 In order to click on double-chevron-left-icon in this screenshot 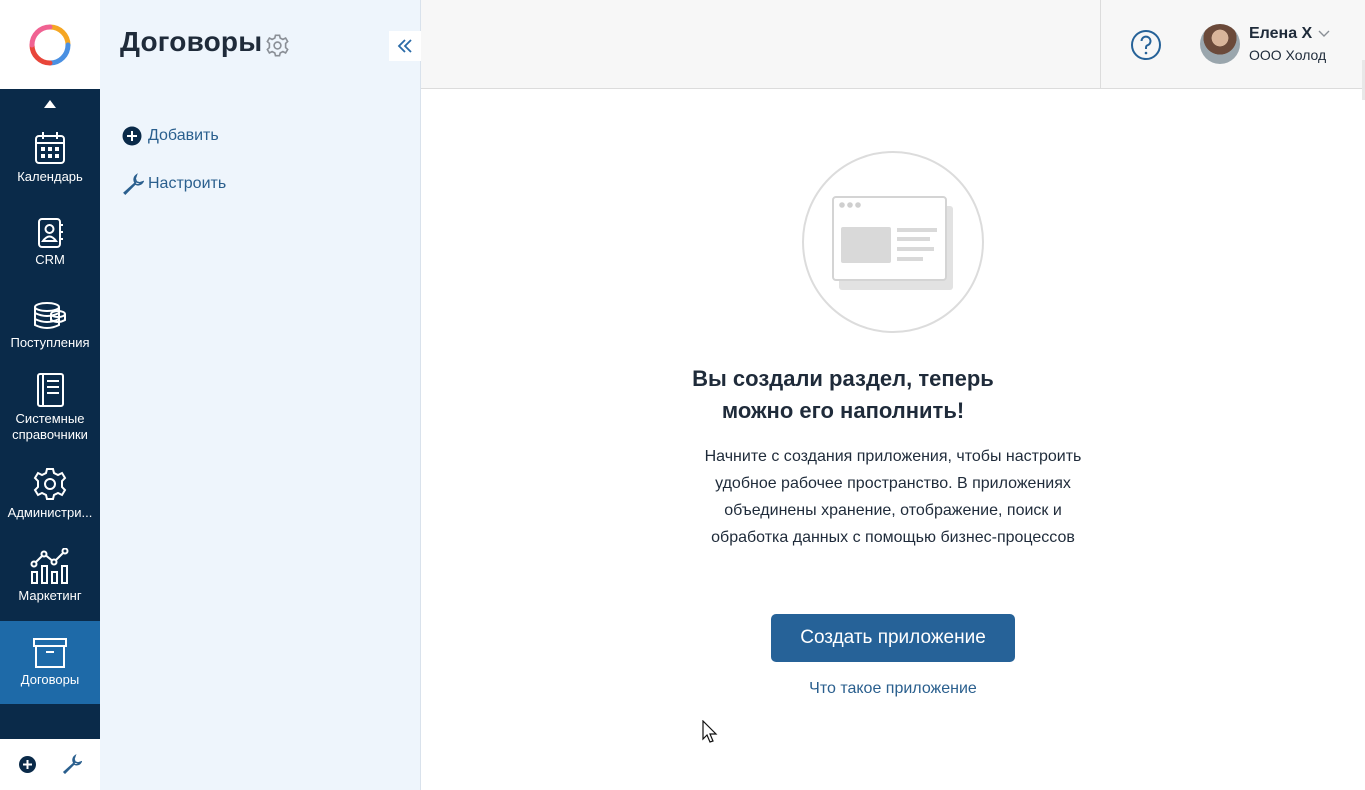, I will do `click(404, 46)`.